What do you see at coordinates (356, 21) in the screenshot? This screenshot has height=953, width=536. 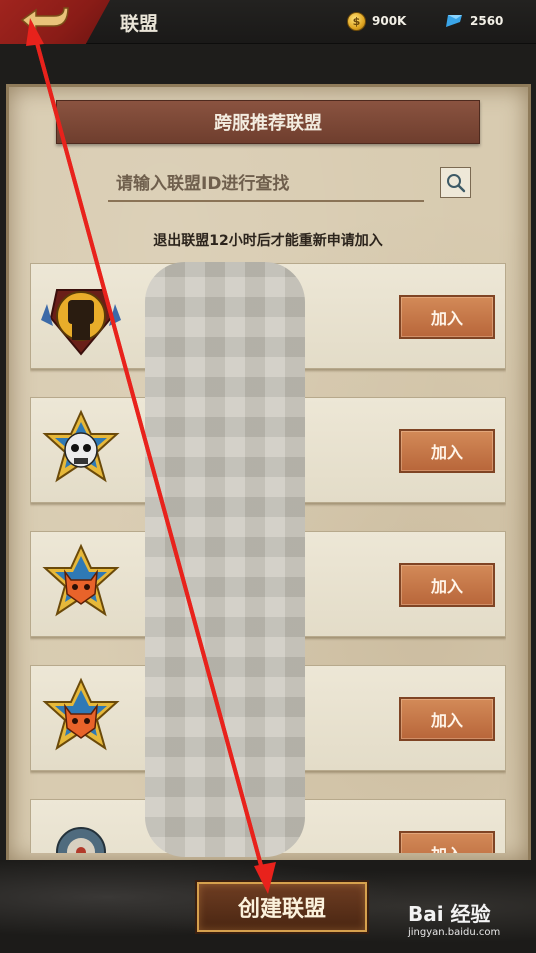 I see `gold-coin-icon: $` at bounding box center [356, 21].